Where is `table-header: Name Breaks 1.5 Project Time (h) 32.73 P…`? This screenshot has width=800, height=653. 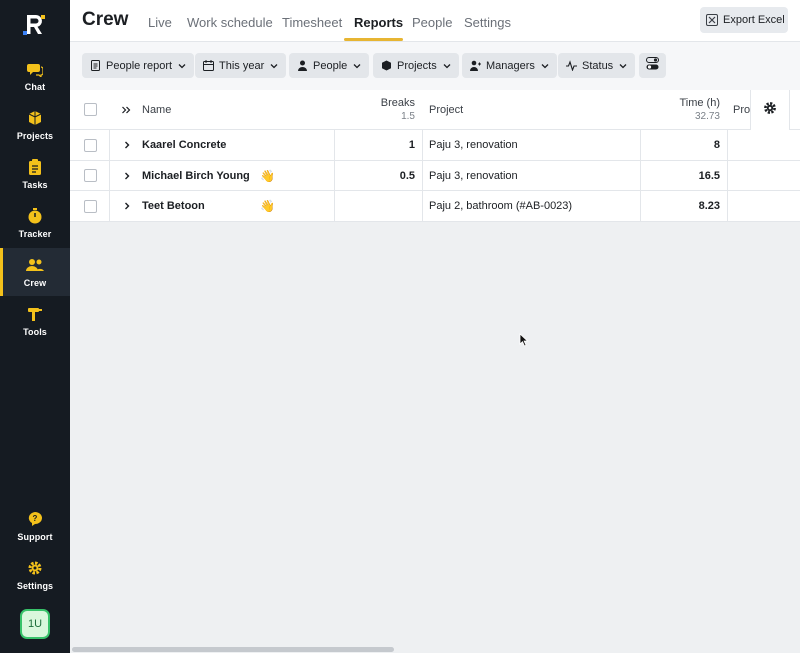 table-header: Name Breaks 1.5 Project Time (h) 32.73 P… is located at coordinates (435, 110).